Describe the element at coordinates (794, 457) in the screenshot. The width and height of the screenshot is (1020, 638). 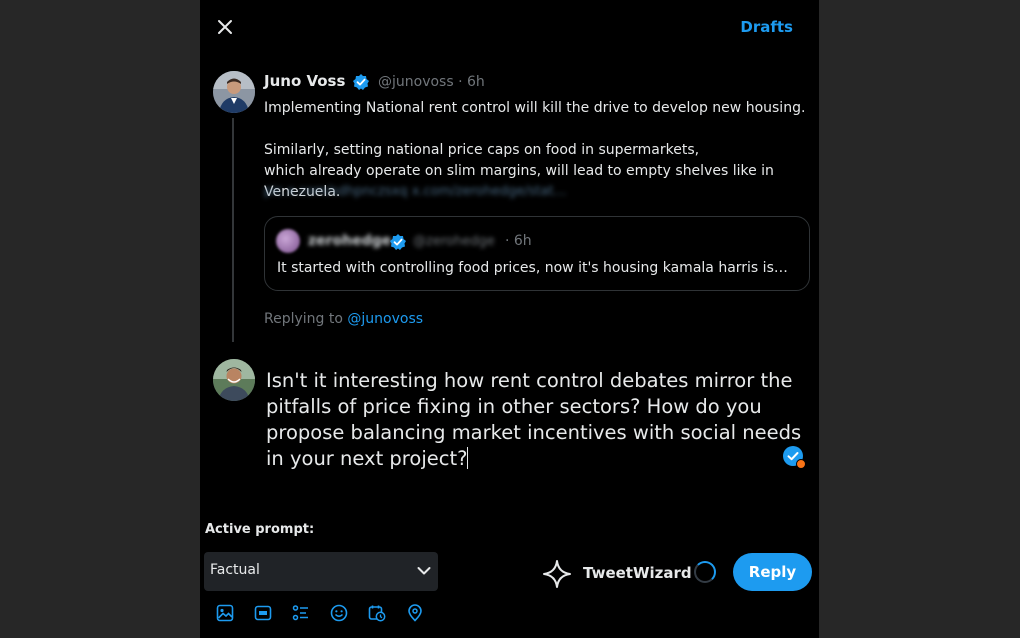
I see `grammar-check-button` at that location.